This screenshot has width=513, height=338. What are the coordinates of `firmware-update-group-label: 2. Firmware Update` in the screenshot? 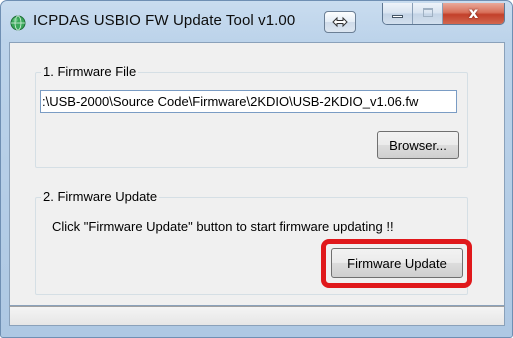 It's located at (100, 196).